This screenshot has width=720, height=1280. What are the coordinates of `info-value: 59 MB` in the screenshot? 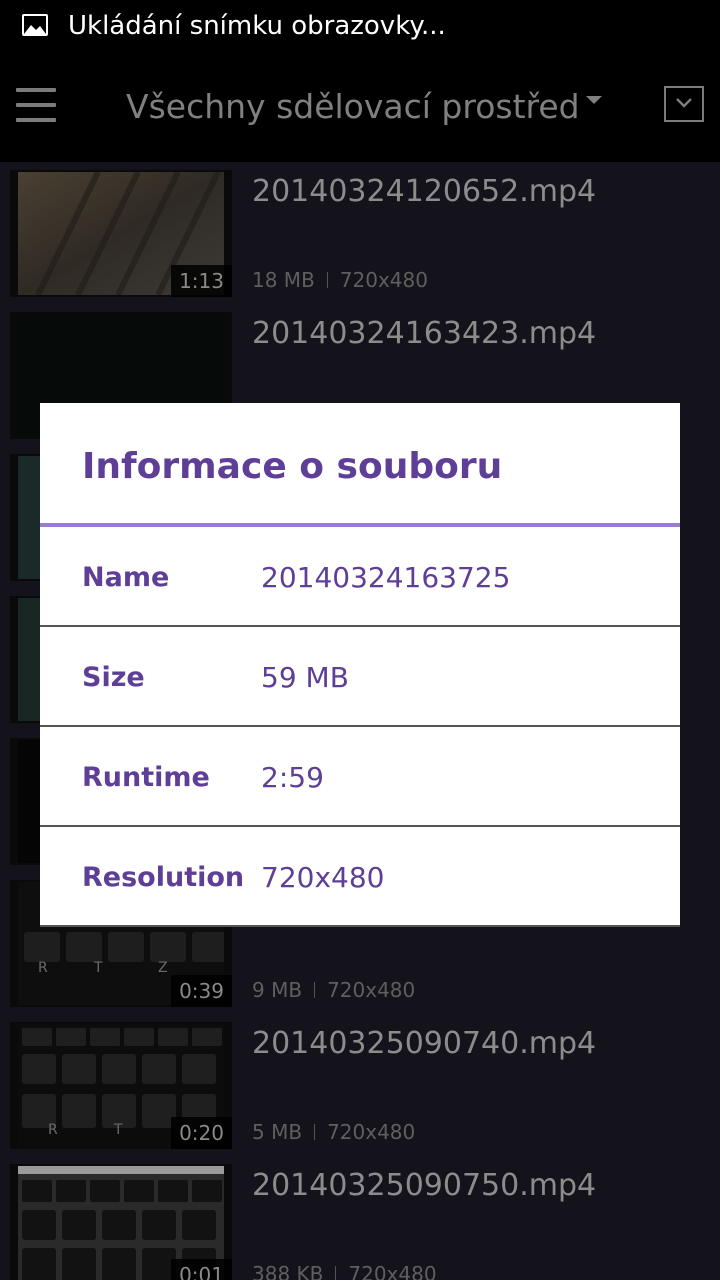 It's located at (305, 677).